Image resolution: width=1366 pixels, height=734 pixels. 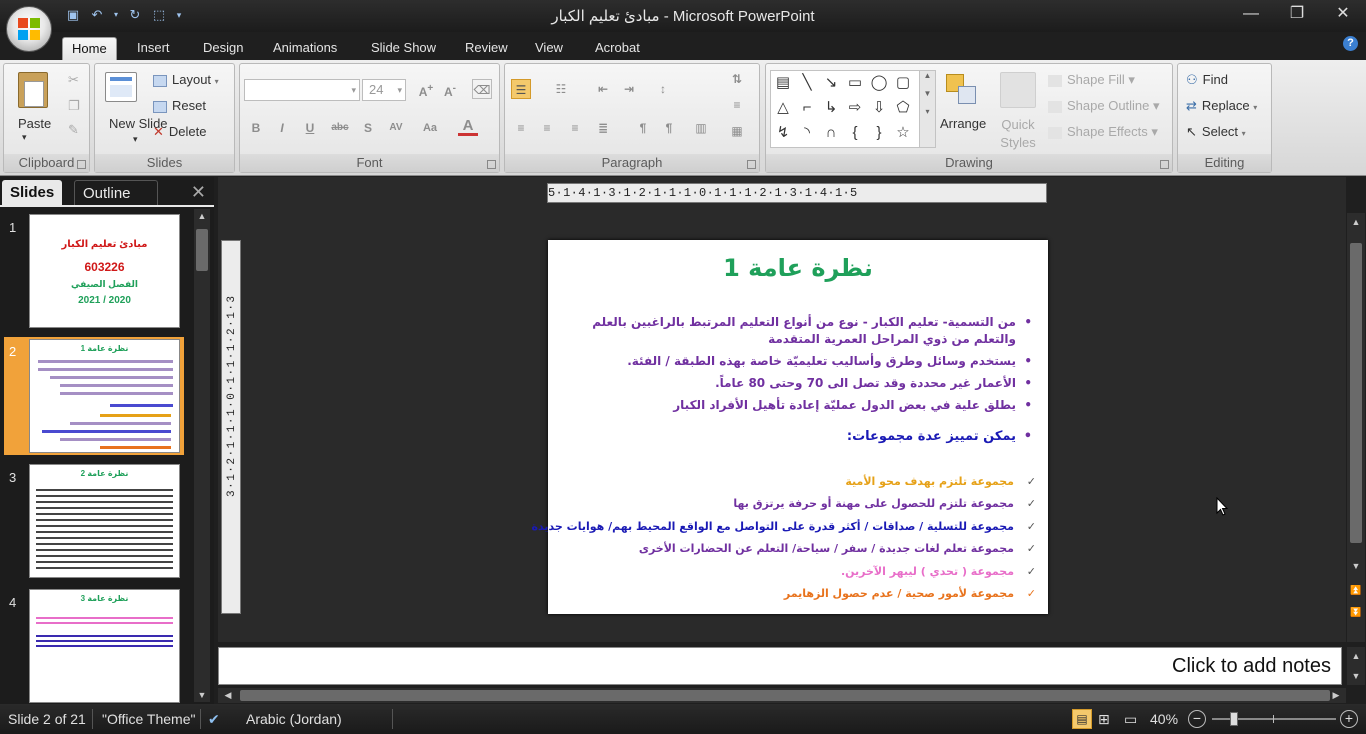 I want to click on bold-icon: B, so click(x=256, y=128).